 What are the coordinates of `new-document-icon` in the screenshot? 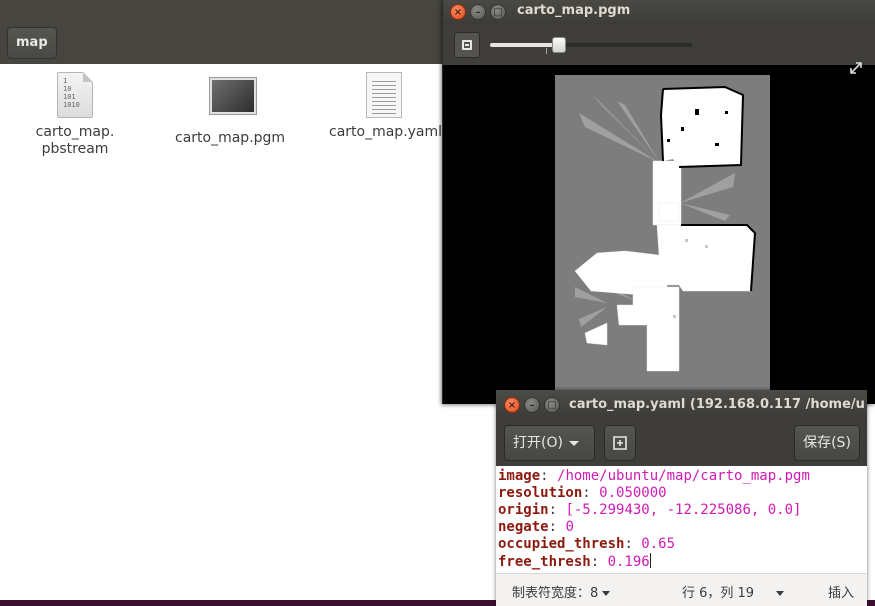 It's located at (620, 443).